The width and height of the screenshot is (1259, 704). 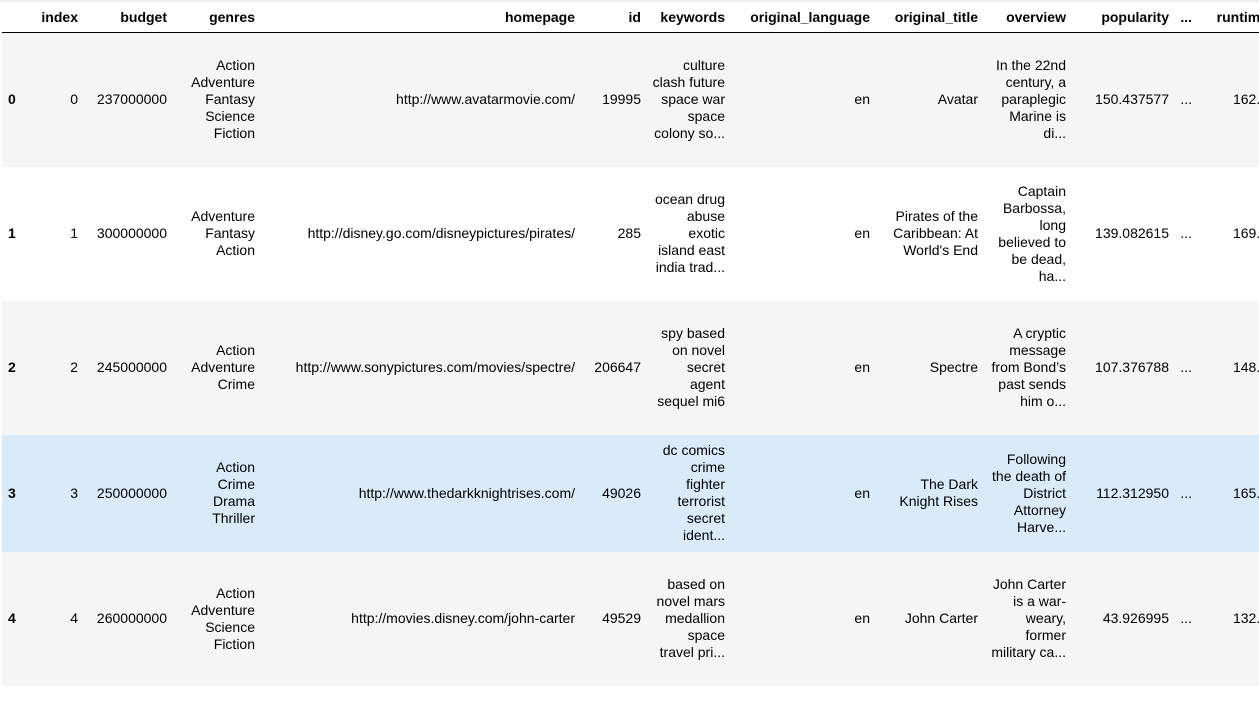 What do you see at coordinates (1228, 233) in the screenshot?
I see `cell-runtime: 169.0` at bounding box center [1228, 233].